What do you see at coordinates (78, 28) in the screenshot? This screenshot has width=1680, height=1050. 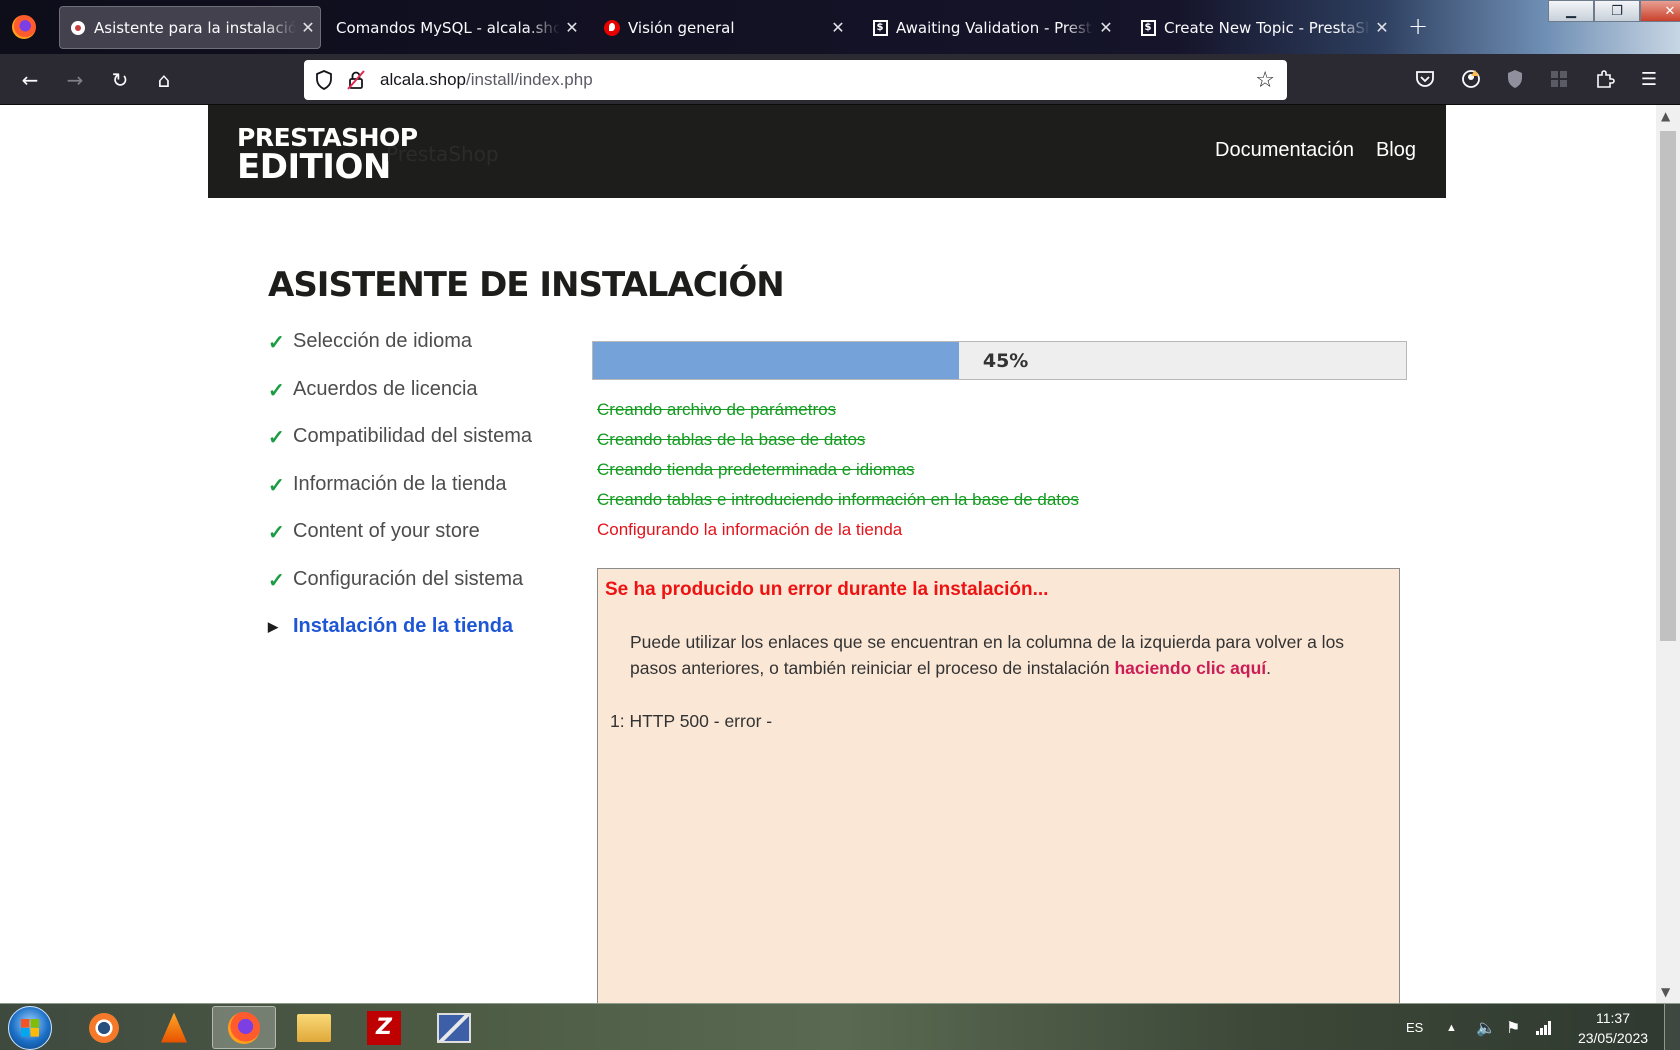 I see `puzzle-icon` at bounding box center [78, 28].